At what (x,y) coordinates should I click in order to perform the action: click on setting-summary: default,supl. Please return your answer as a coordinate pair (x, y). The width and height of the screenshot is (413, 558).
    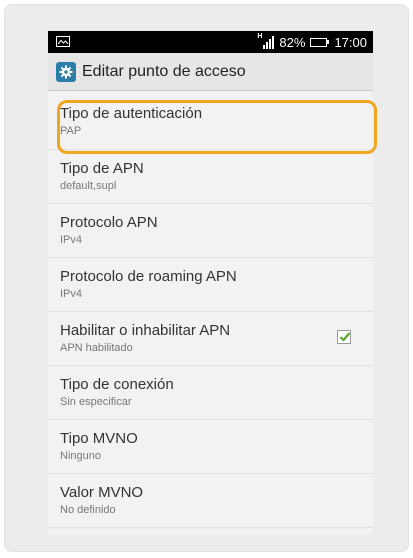
    Looking at the image, I should click on (88, 186).